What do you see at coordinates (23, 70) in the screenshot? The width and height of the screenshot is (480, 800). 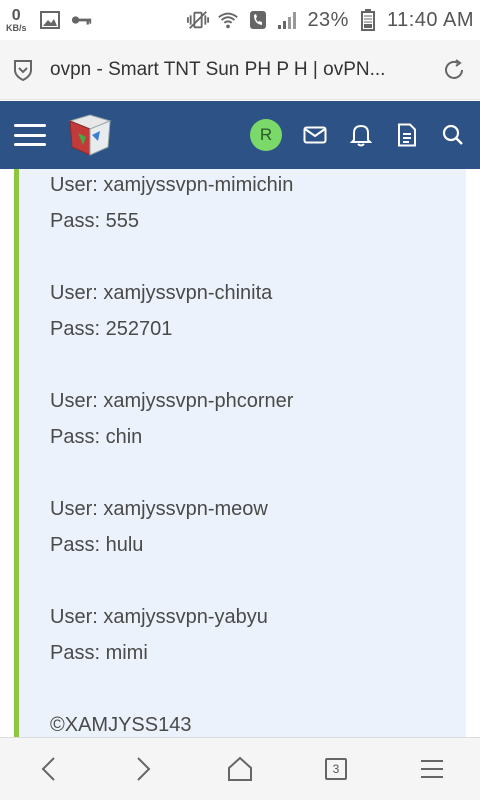 I see `shield-icon` at bounding box center [23, 70].